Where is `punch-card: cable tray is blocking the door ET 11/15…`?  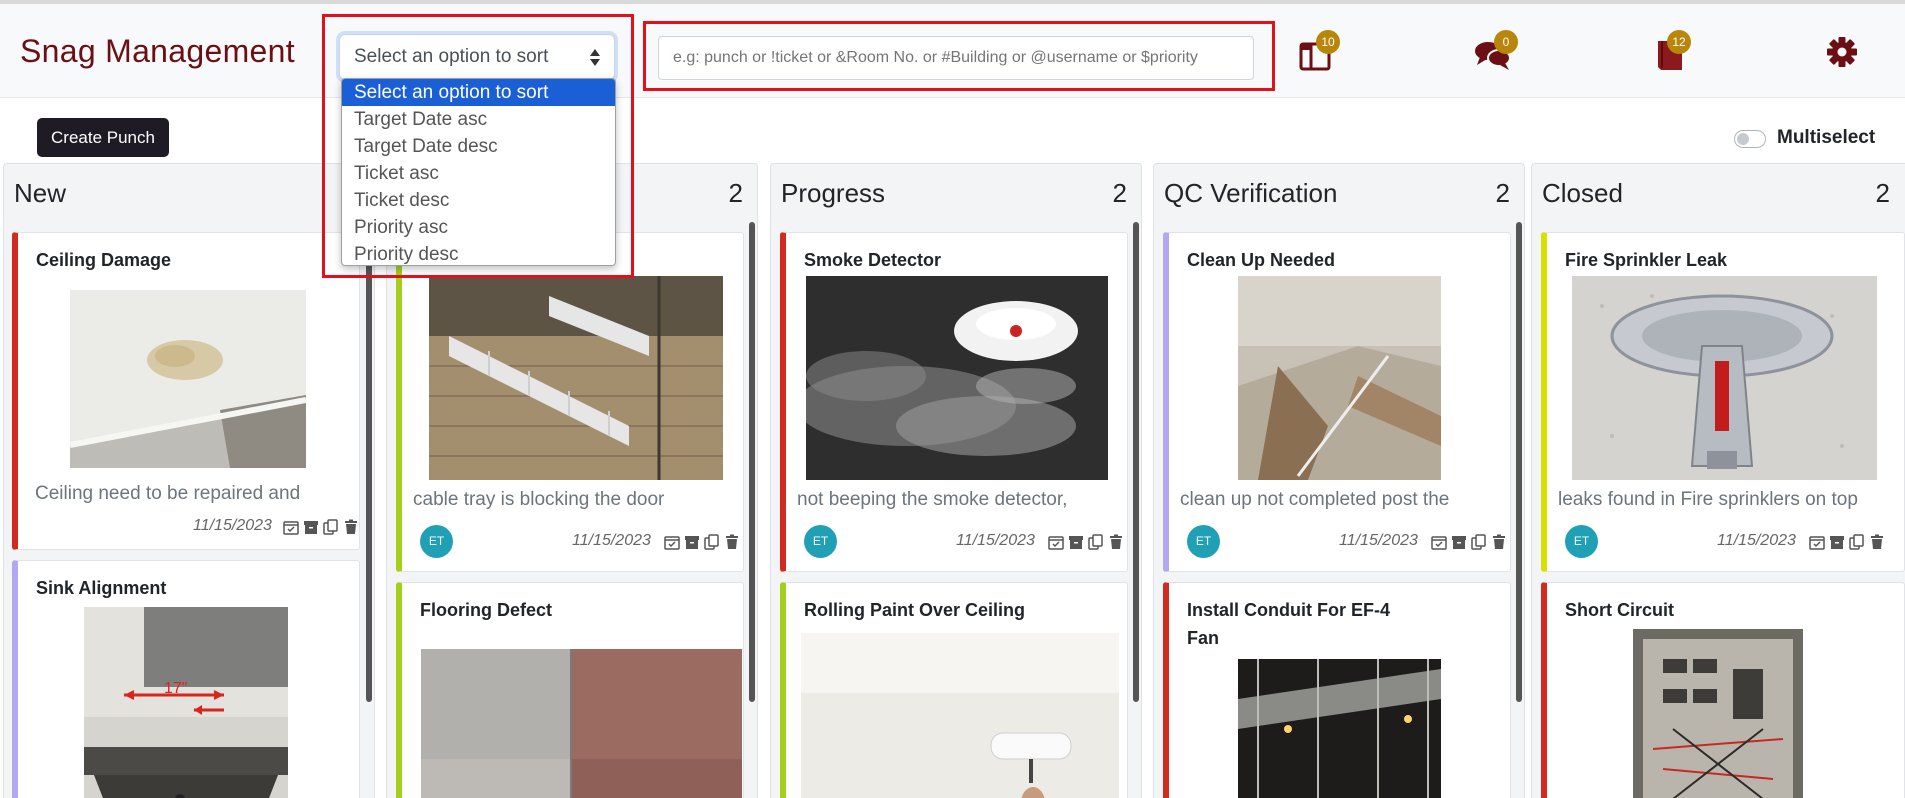
punch-card: cable tray is blocking the door ET 11/15… is located at coordinates (570, 402).